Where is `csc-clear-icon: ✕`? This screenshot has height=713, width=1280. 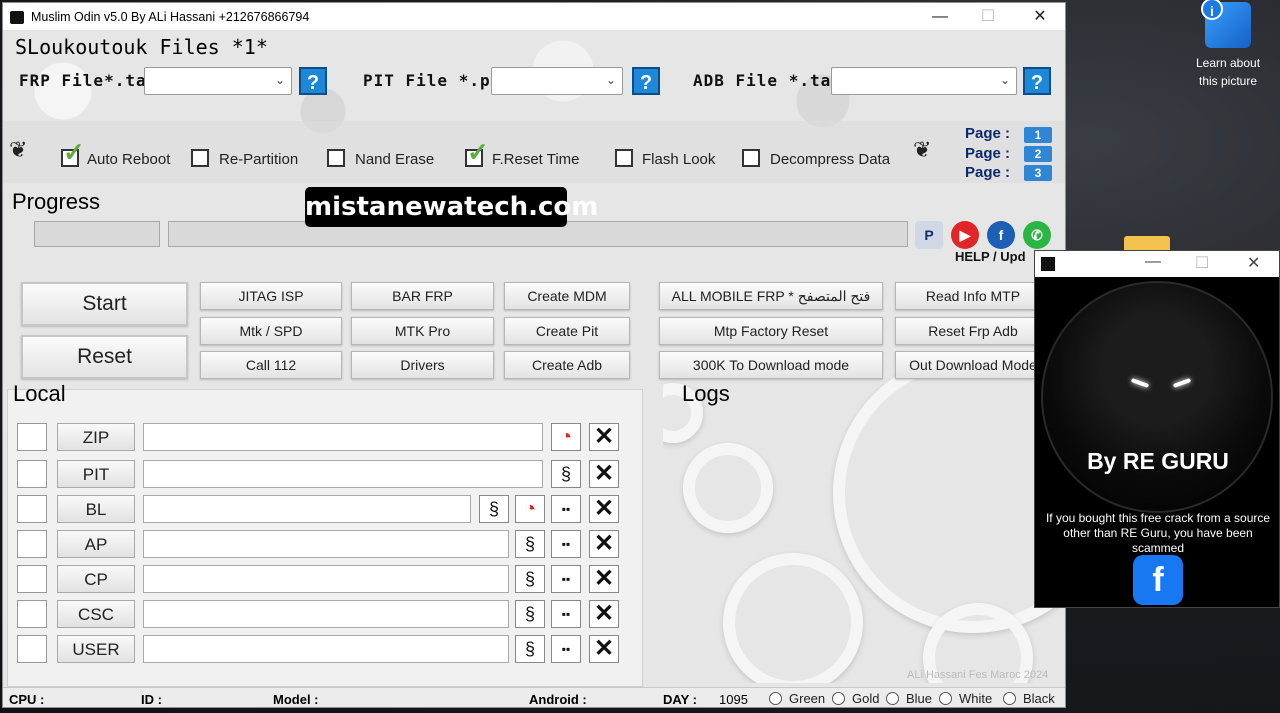
csc-clear-icon: ✕ is located at coordinates (604, 614).